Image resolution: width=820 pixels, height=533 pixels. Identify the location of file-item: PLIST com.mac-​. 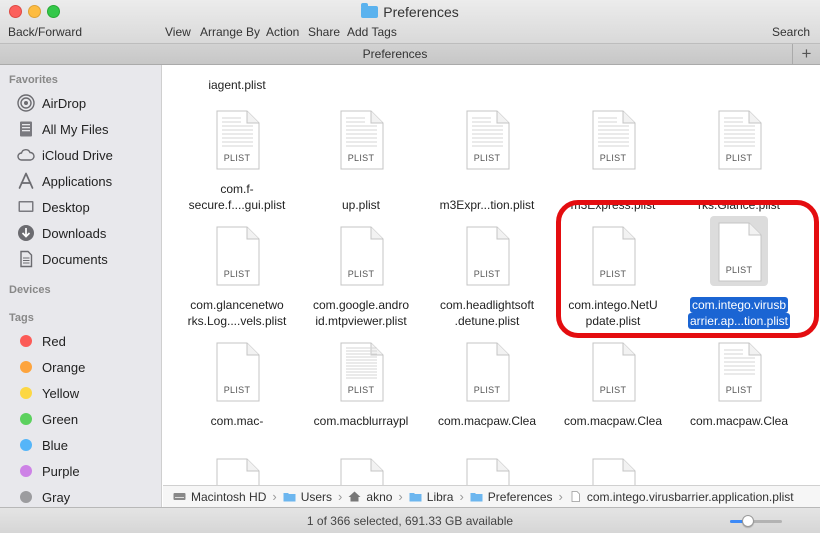
(237, 393).